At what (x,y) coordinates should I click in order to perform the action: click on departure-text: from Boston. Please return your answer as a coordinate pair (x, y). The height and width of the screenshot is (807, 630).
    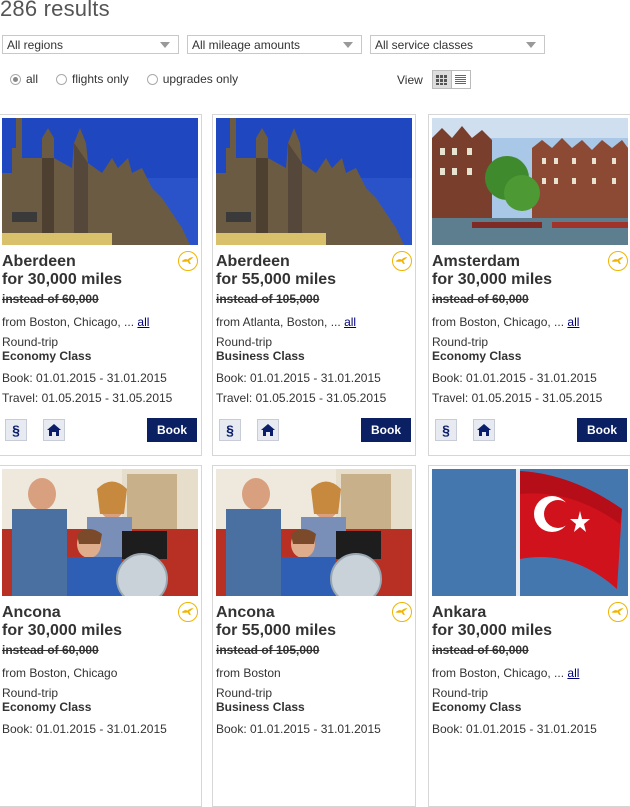
    Looking at the image, I should click on (248, 673).